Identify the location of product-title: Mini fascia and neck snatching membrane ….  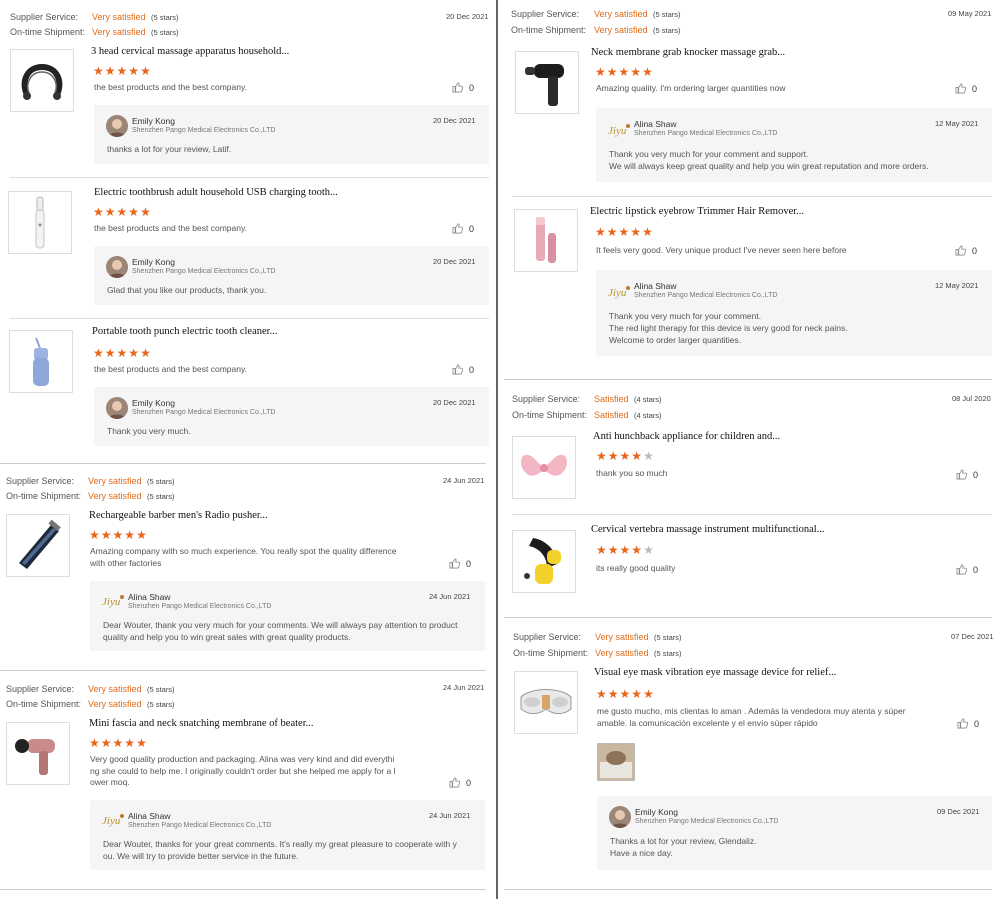
(201, 723).